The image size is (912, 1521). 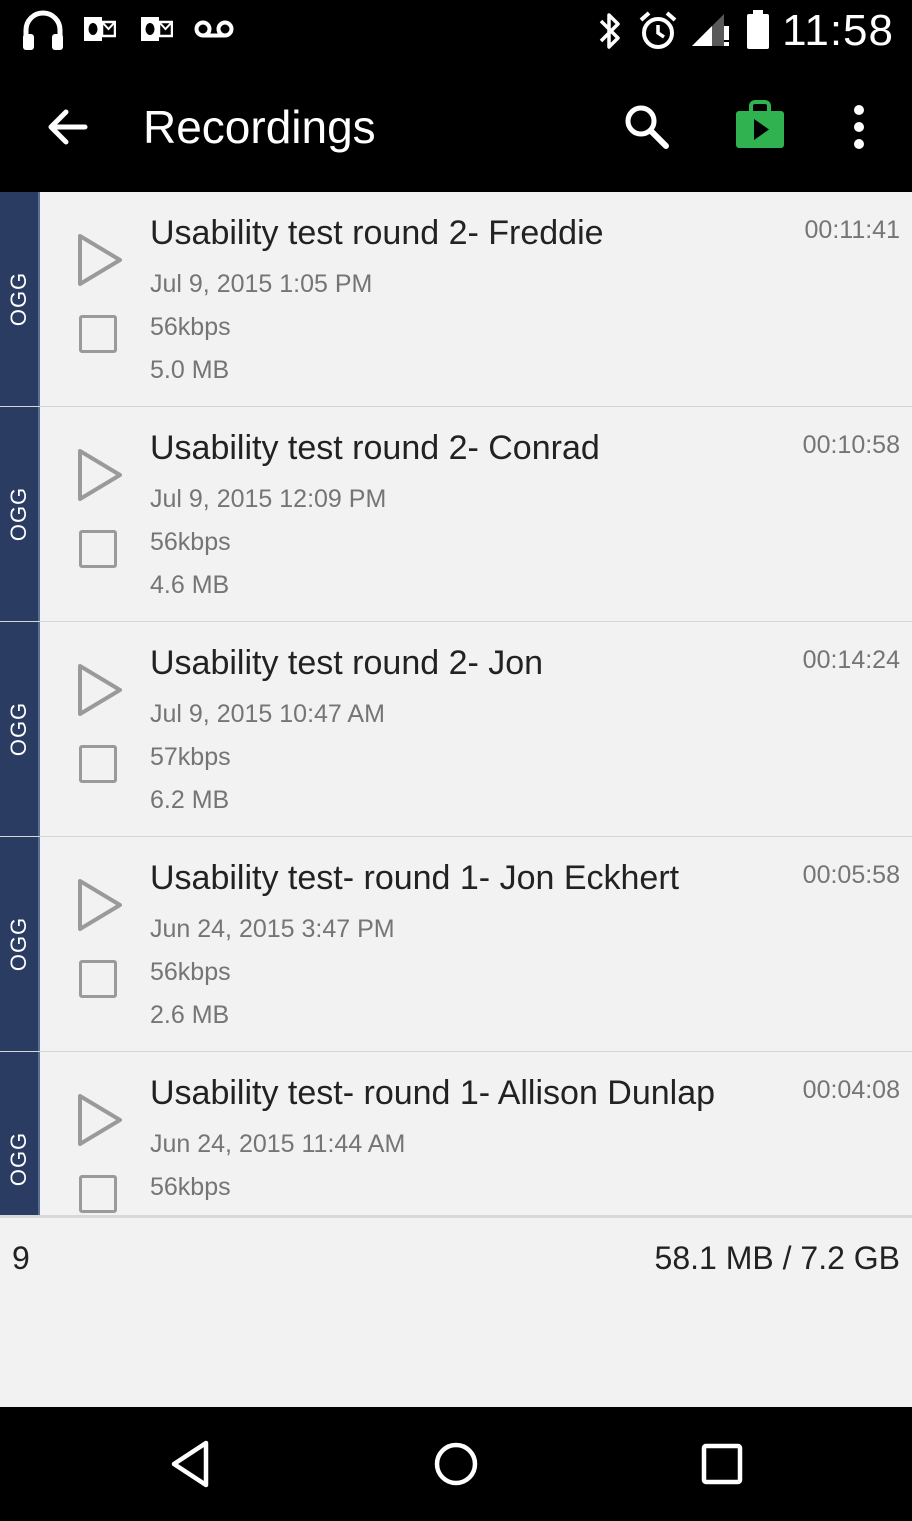 What do you see at coordinates (456, 1311) in the screenshot?
I see `storage-footer: 9 58.1 MB / 7.2 GB` at bounding box center [456, 1311].